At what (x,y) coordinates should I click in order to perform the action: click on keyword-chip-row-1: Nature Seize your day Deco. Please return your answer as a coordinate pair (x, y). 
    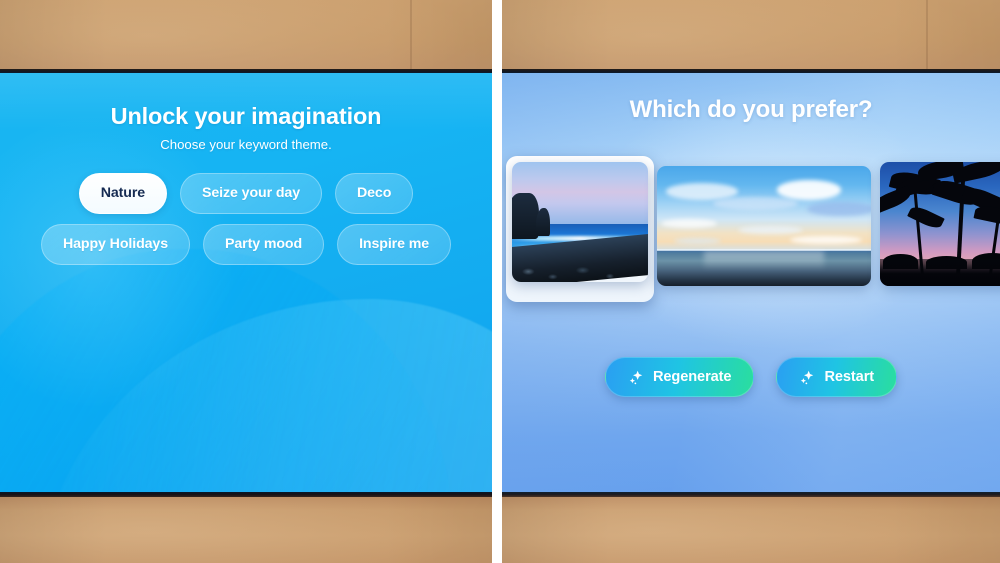
    Looking at the image, I should click on (246, 193).